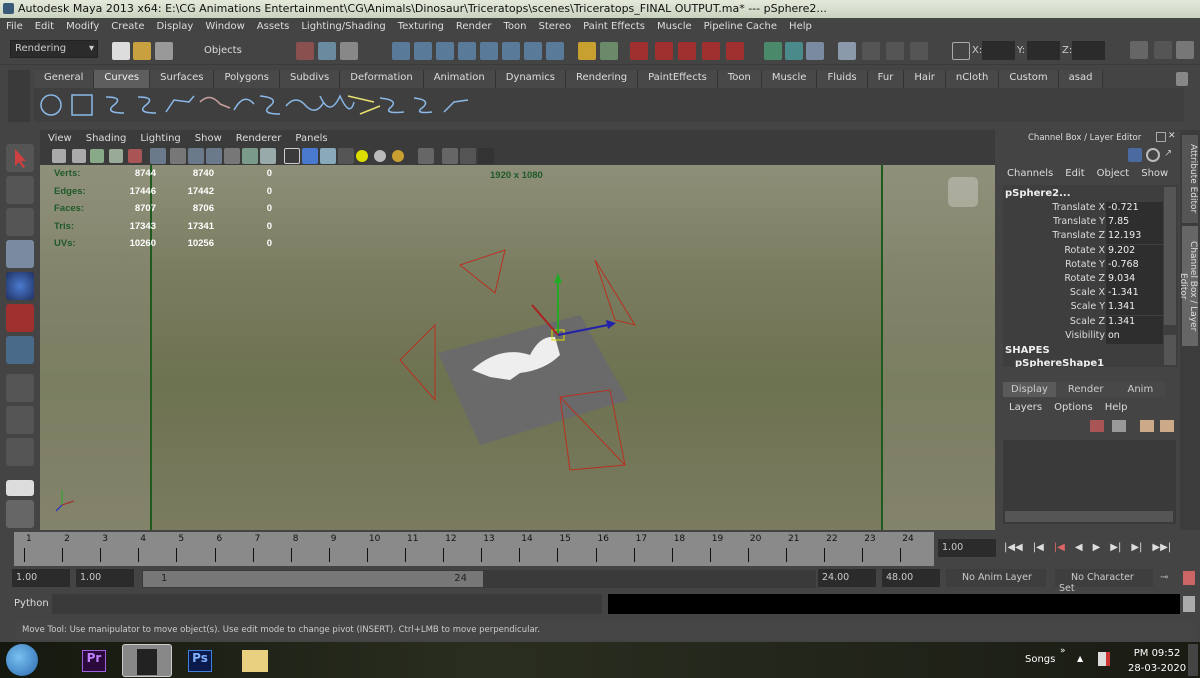 This screenshot has width=1200, height=678. I want to click on channel-label: Scale Z, so click(1087, 321).